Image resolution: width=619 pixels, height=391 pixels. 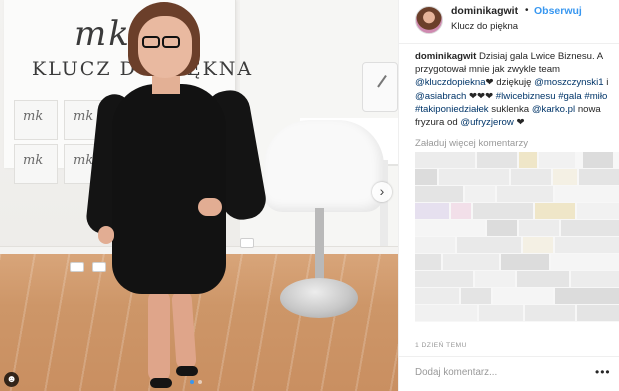 What do you see at coordinates (484, 11) in the screenshot?
I see `author-username: dominikagwit` at bounding box center [484, 11].